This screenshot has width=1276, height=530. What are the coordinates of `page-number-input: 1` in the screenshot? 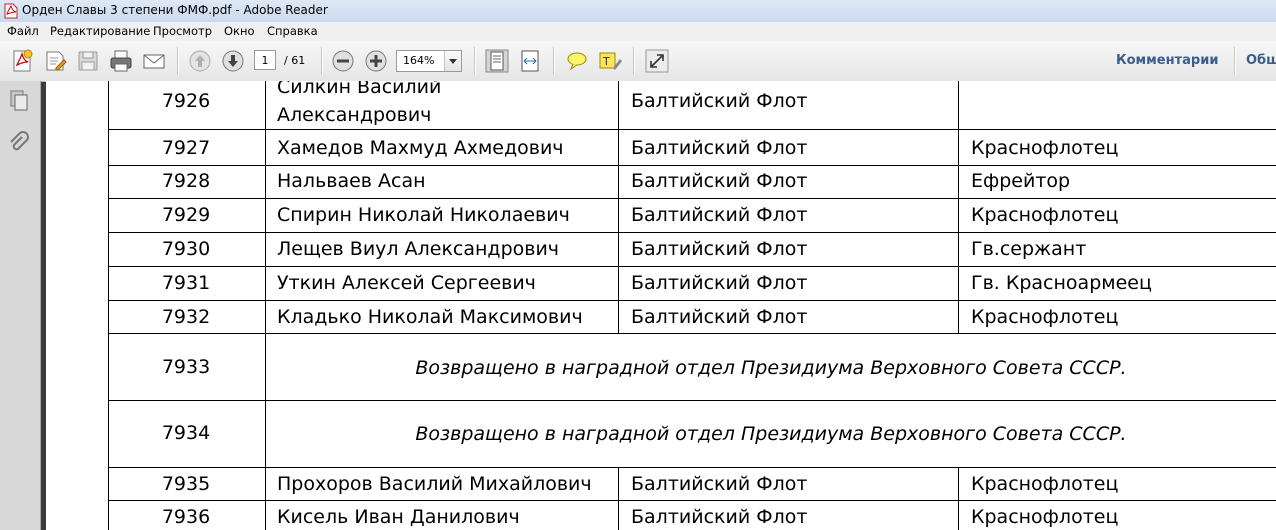 It's located at (265, 60).